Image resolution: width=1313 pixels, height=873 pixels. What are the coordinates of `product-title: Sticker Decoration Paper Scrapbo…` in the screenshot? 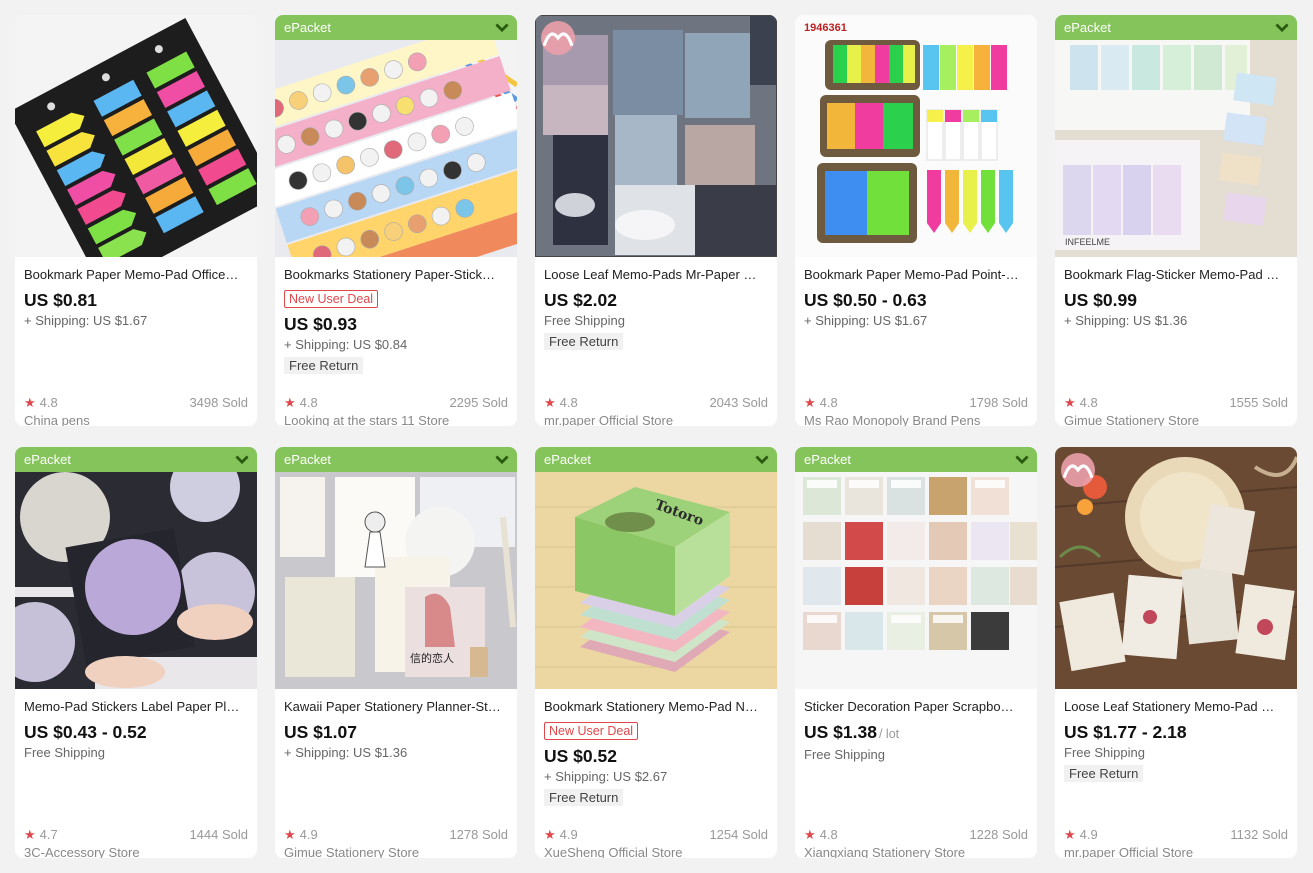 It's located at (916, 707).